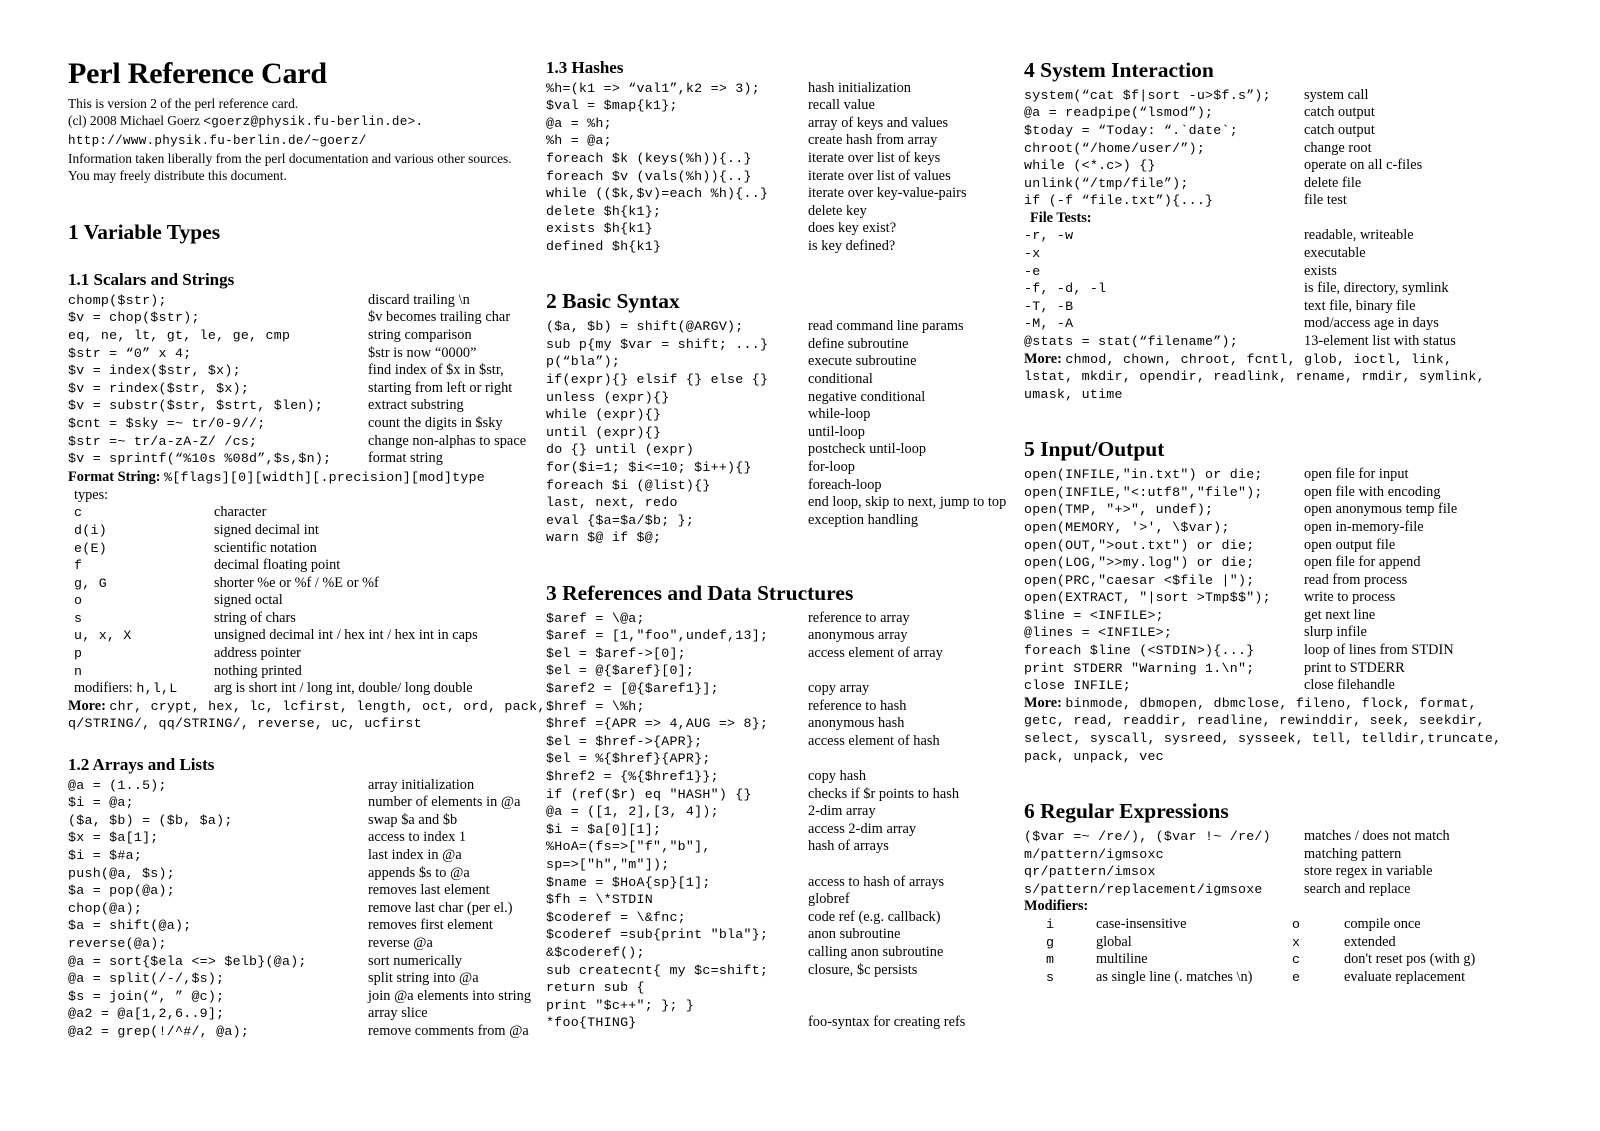  What do you see at coordinates (595, 988) in the screenshot?
I see `code-cell: return sub {` at bounding box center [595, 988].